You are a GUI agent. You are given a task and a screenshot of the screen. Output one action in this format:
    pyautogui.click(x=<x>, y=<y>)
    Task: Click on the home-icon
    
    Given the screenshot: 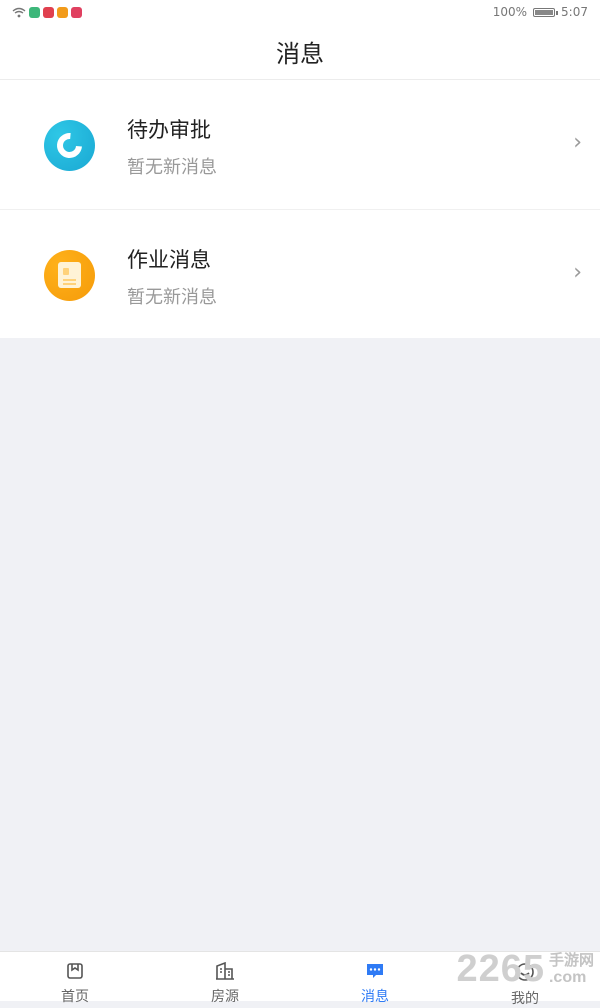 What is the action you would take?
    pyautogui.click(x=75, y=971)
    